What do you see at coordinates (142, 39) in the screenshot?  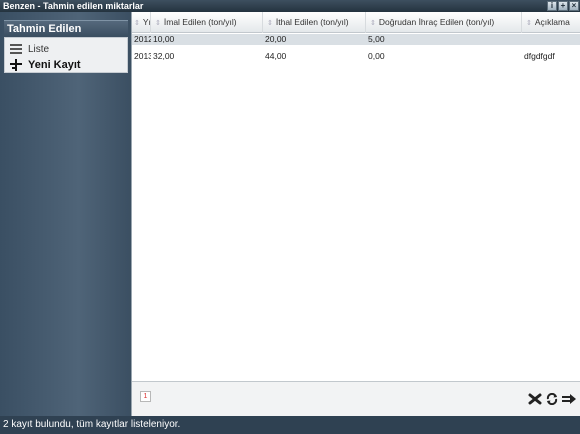 I see `cell-year: 2012` at bounding box center [142, 39].